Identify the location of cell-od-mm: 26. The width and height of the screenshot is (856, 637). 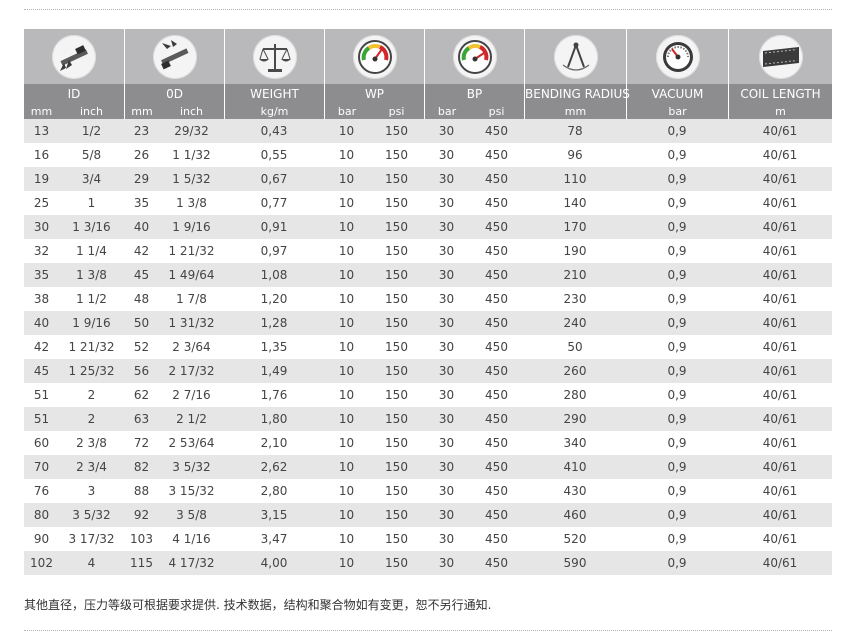
(141, 155).